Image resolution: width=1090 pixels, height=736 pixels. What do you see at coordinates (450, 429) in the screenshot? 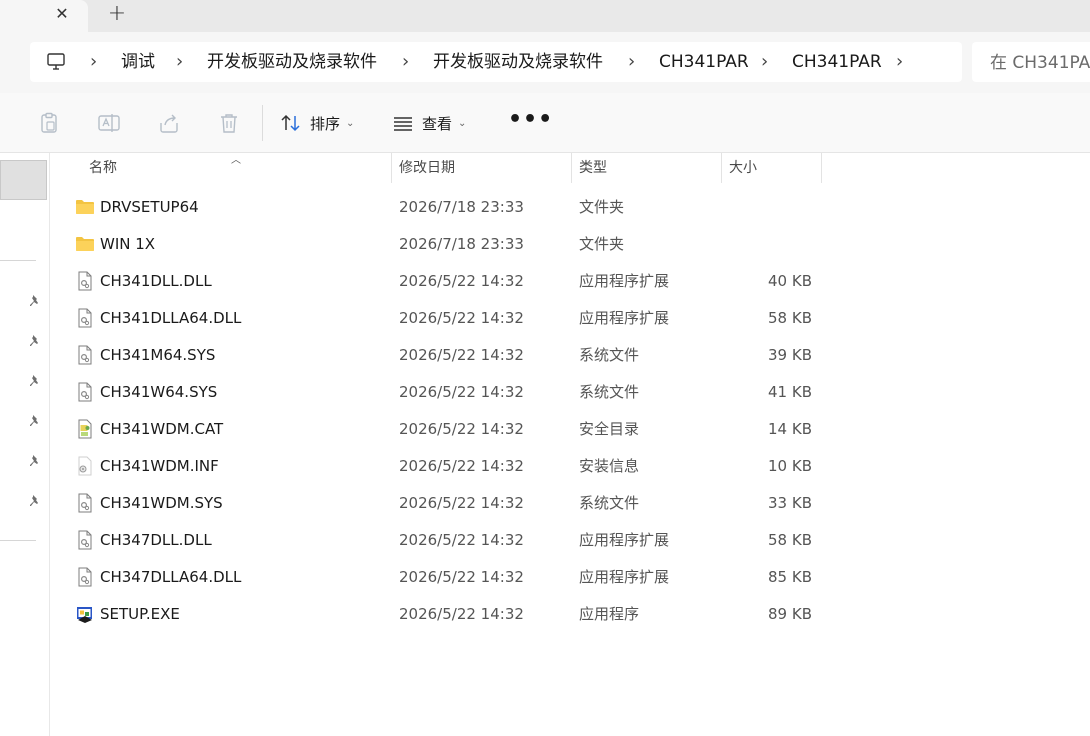
I see `file-row: CH341WDM.CAT 2026/5/22 14:32 安全目录 14 KB` at bounding box center [450, 429].